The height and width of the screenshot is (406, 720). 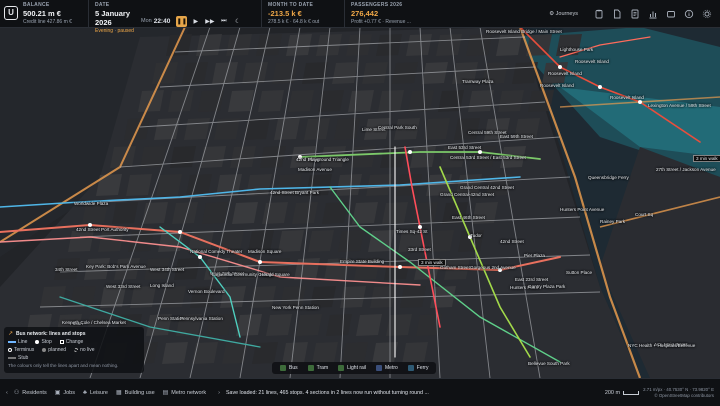 What do you see at coordinates (65, 393) in the screenshot?
I see `overlay-jobs-button: ▣ Jobs` at bounding box center [65, 393].